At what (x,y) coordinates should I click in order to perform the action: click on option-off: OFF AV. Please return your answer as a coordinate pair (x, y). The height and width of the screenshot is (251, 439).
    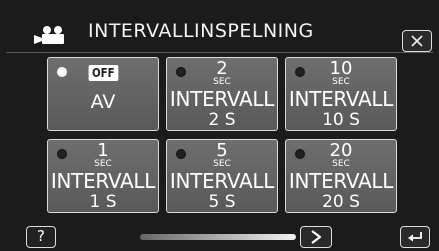
    Looking at the image, I should click on (103, 94).